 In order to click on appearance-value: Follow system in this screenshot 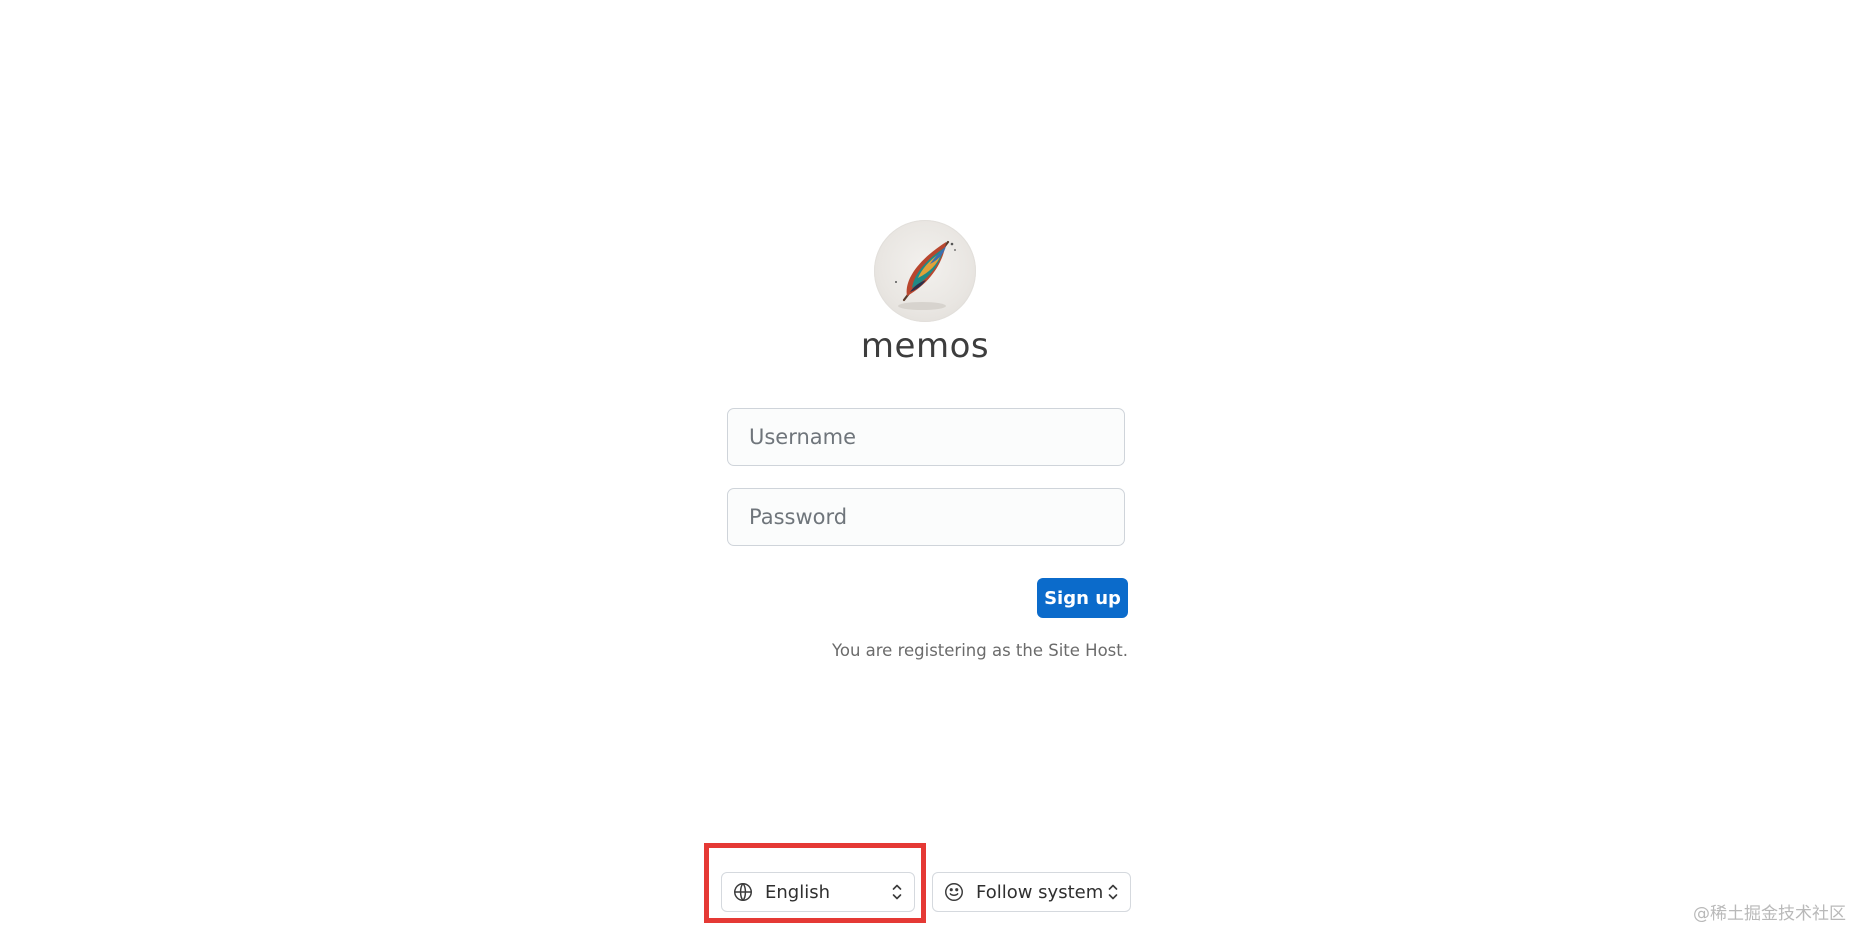, I will do `click(1040, 892)`.